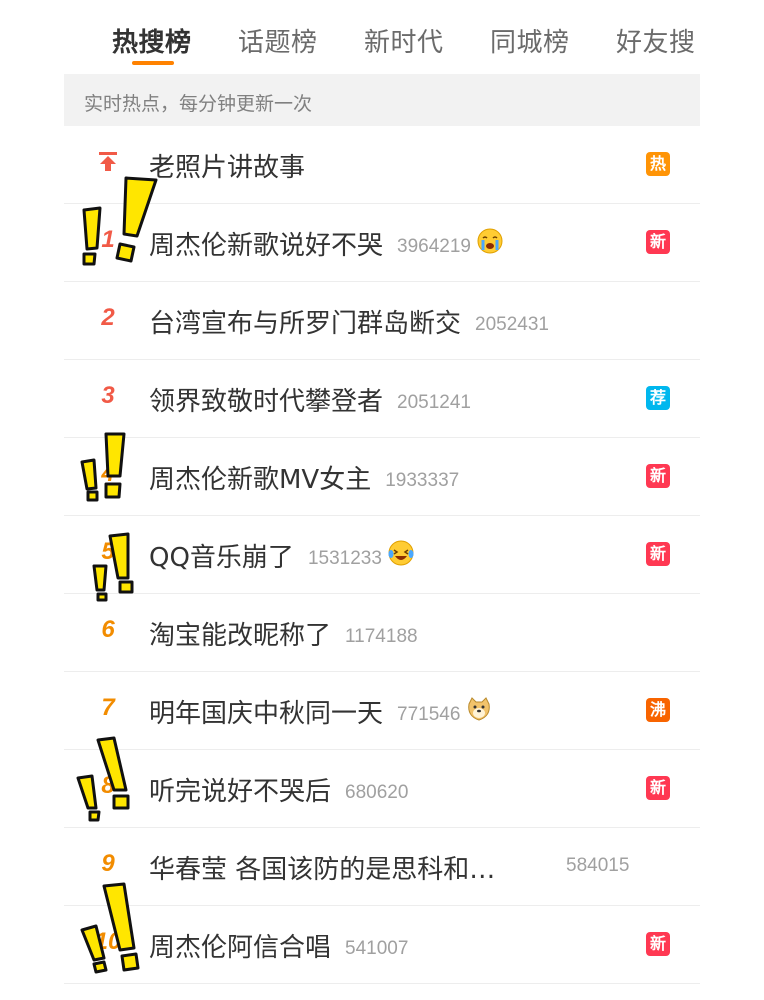 Image resolution: width=764 pixels, height=1000 pixels. I want to click on search-count: 2052431, so click(512, 324).